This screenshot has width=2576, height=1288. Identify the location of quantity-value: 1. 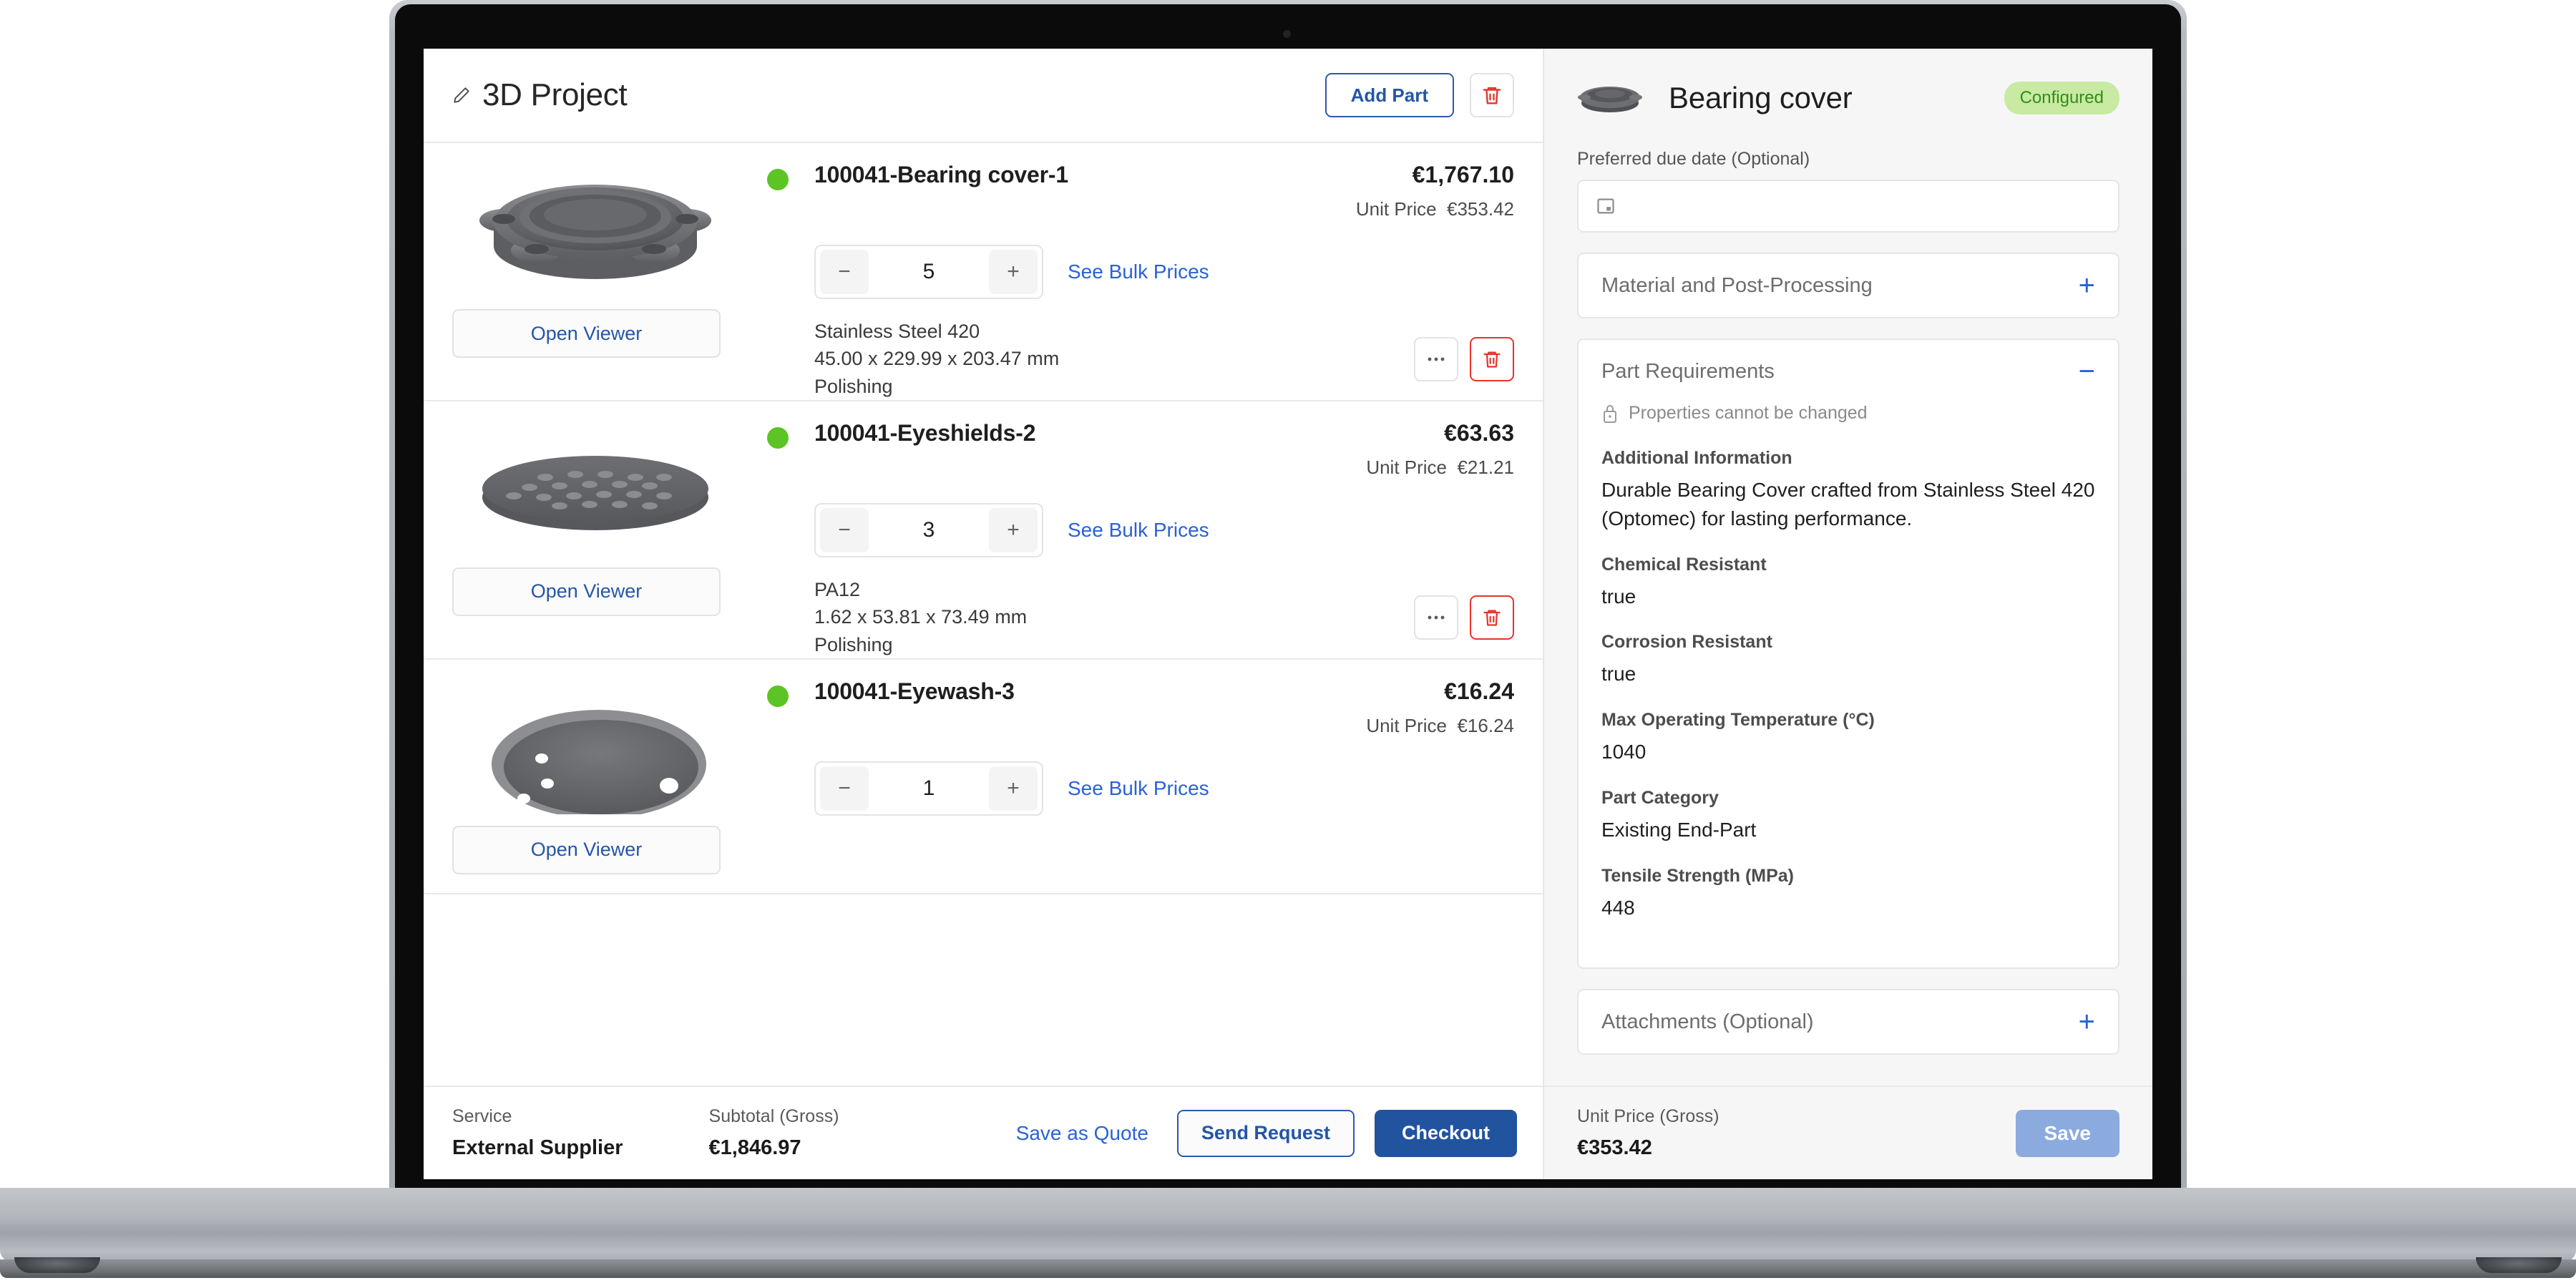
(929, 788).